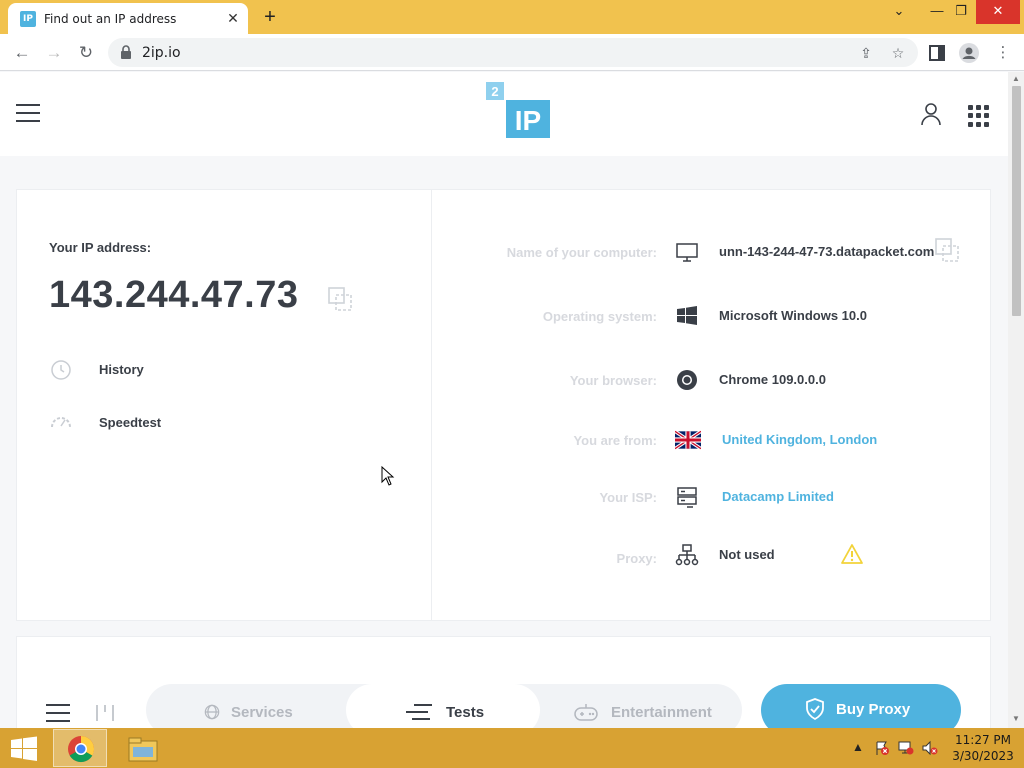 Image resolution: width=1024 pixels, height=768 pixels. Describe the element at coordinates (105, 713) in the screenshot. I see `columns-icon` at that location.